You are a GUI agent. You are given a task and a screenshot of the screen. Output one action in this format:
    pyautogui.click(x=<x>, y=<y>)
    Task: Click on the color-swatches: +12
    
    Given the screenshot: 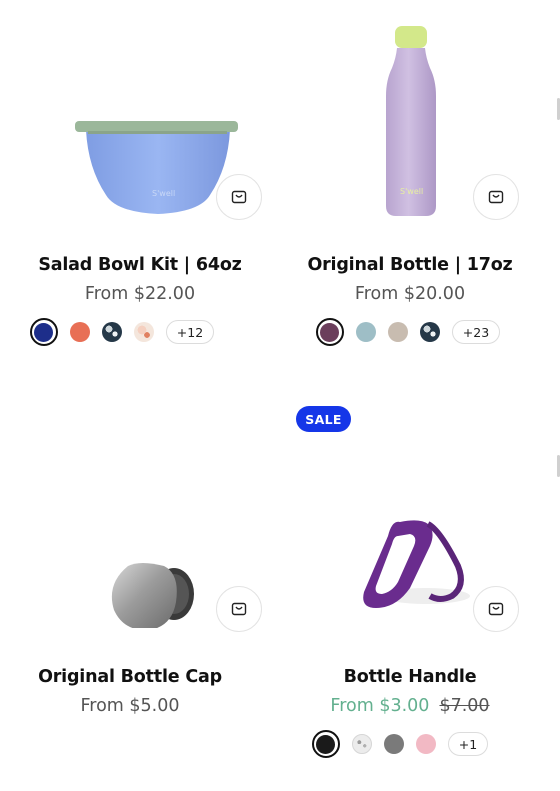 What is the action you would take?
    pyautogui.click(x=131, y=332)
    